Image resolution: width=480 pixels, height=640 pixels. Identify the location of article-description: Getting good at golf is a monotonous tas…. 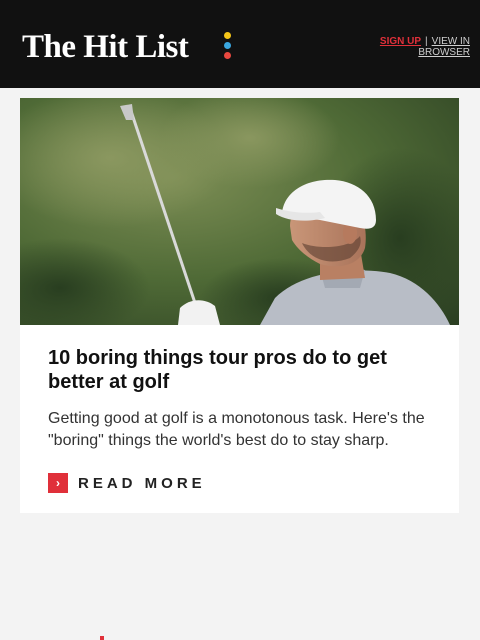
(236, 429).